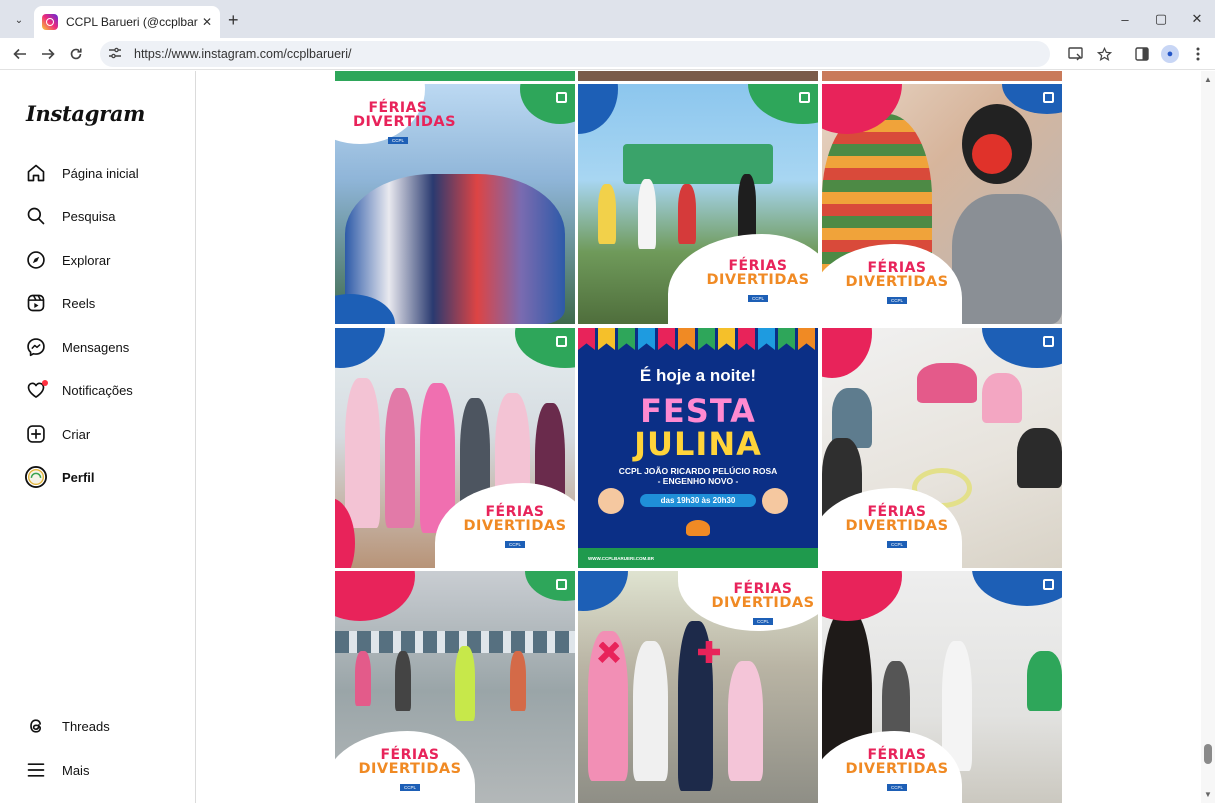 This screenshot has width=1215, height=803. I want to click on instagram-favicon-icon, so click(50, 22).